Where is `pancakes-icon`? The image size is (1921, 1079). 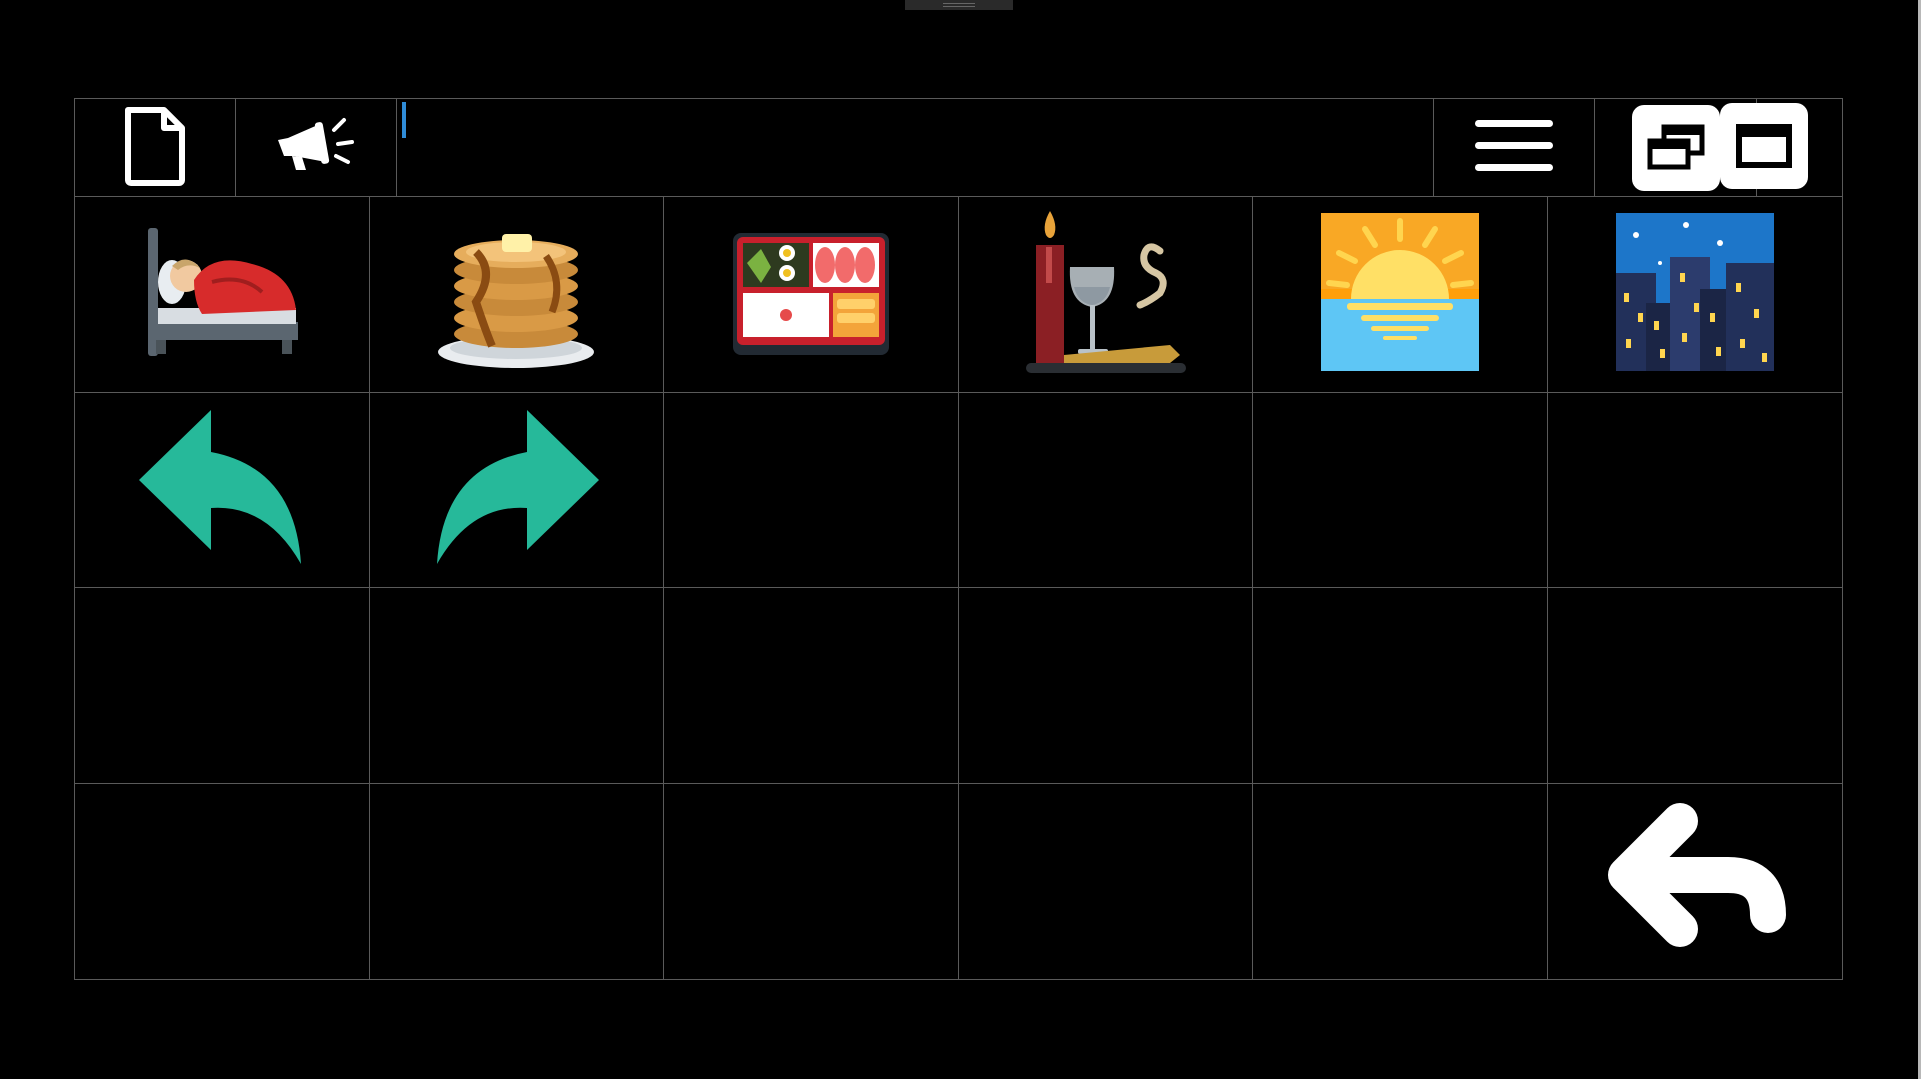
pancakes-icon is located at coordinates (516, 294).